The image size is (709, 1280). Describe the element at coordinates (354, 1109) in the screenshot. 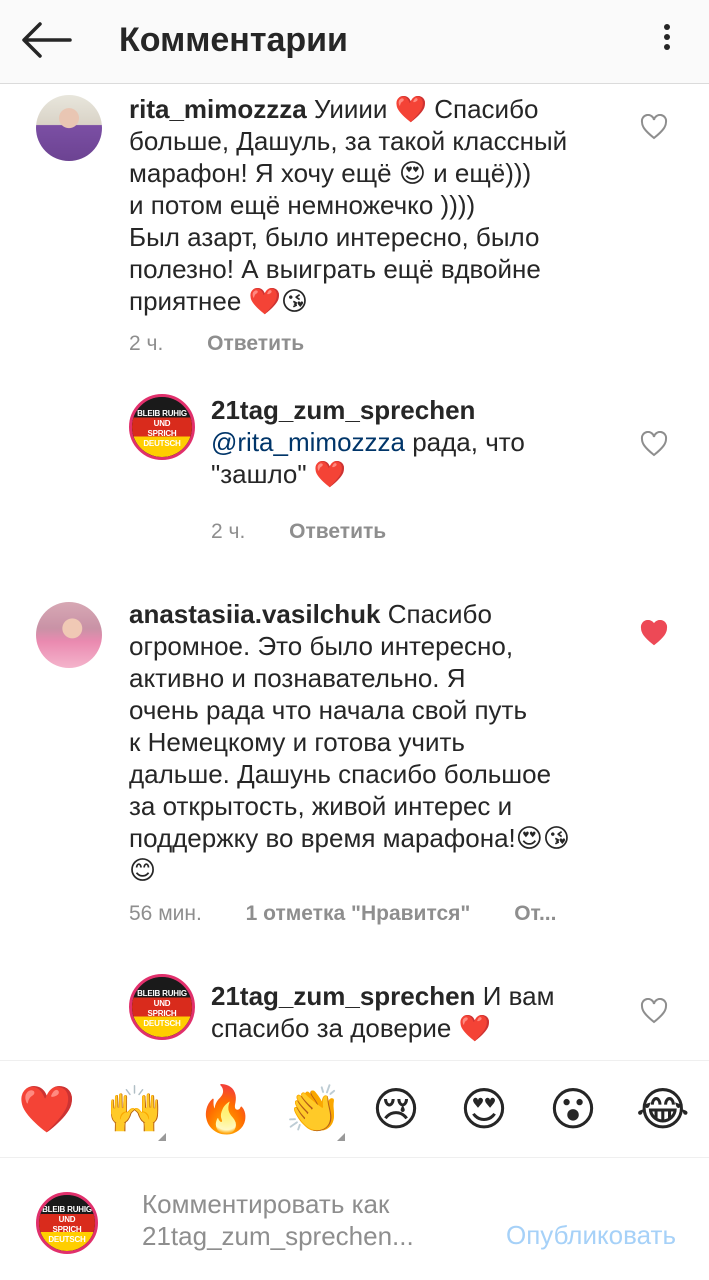

I see `quick-reactions-bar: ❤️ 🙌 🔥 👏 😢 😍 😮 😂` at that location.